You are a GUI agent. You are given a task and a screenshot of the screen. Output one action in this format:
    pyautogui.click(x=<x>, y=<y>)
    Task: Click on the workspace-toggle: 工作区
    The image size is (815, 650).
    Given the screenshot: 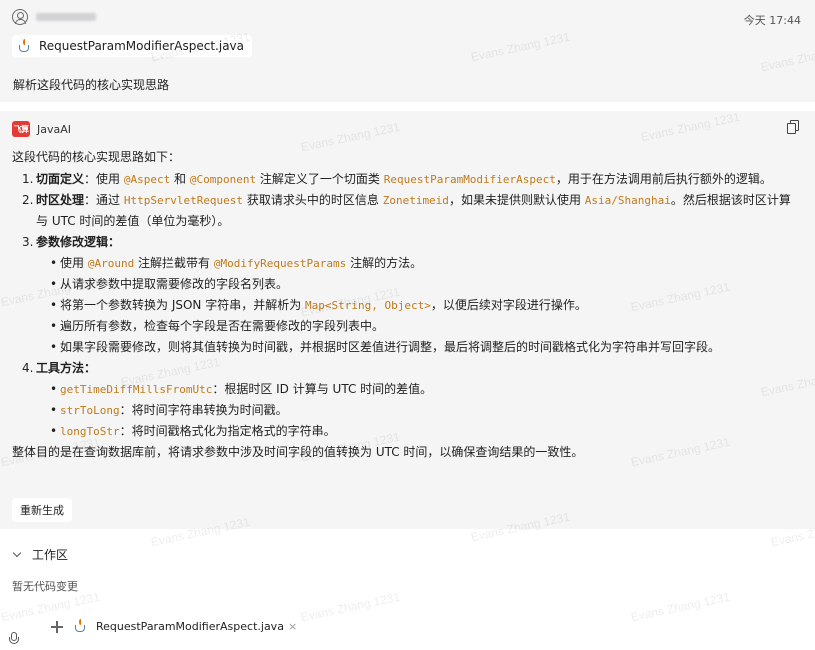 What is the action you would take?
    pyautogui.click(x=40, y=554)
    